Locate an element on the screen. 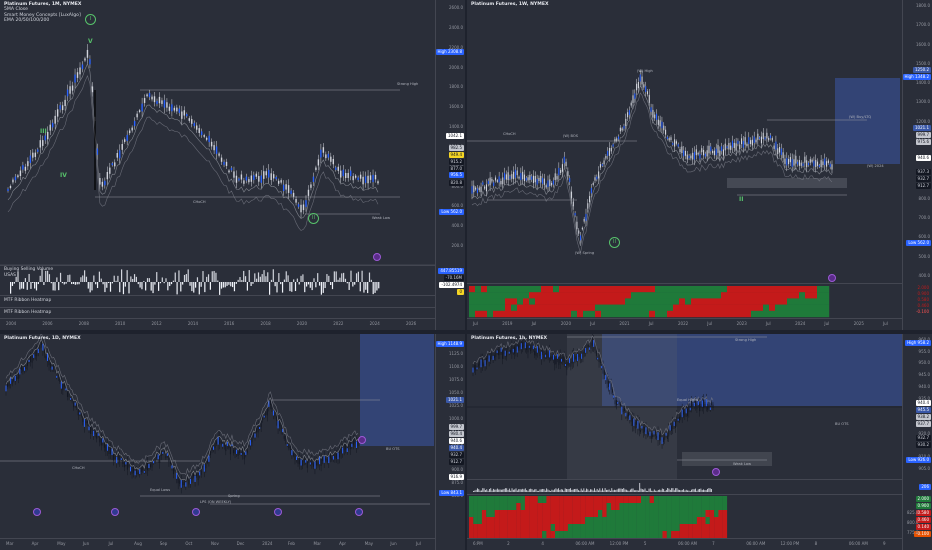 This screenshot has width=932, height=550. volume-subpane is located at coordinates (684, 487).